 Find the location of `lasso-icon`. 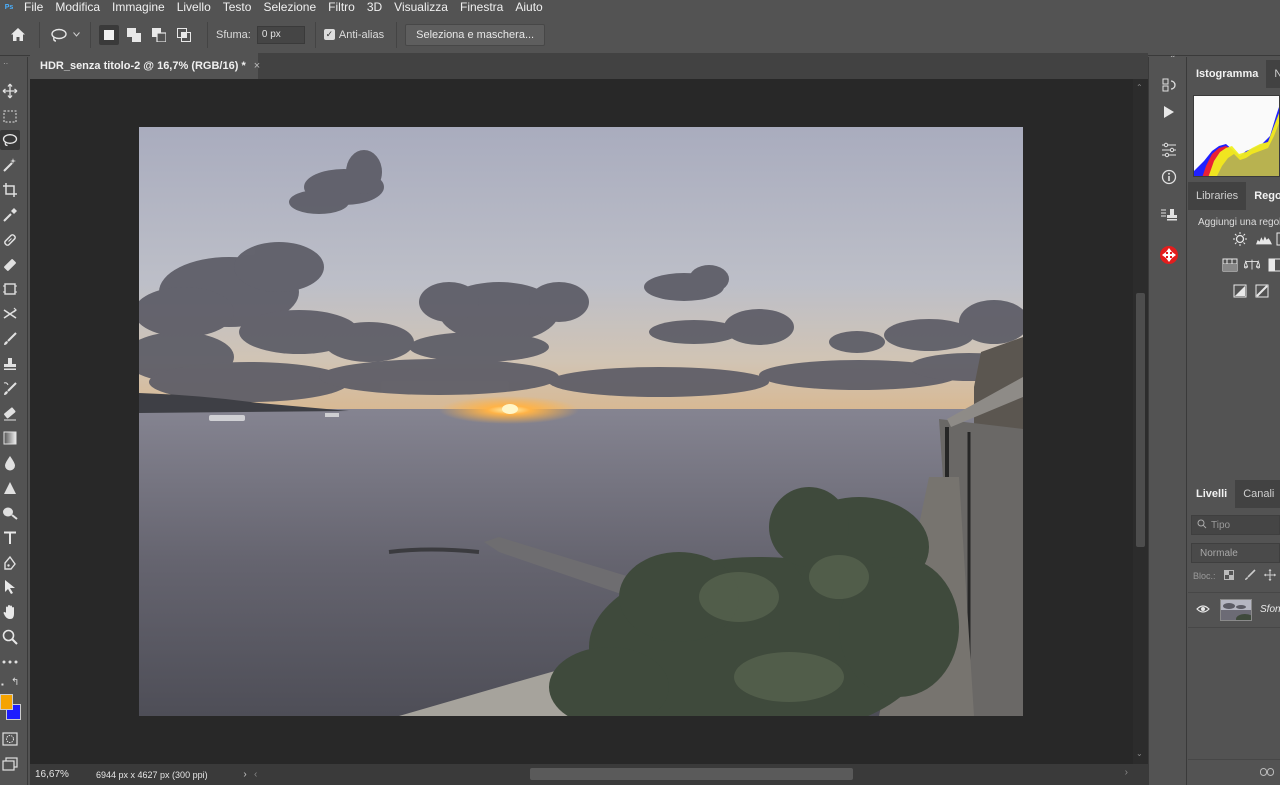

lasso-icon is located at coordinates (10, 140).